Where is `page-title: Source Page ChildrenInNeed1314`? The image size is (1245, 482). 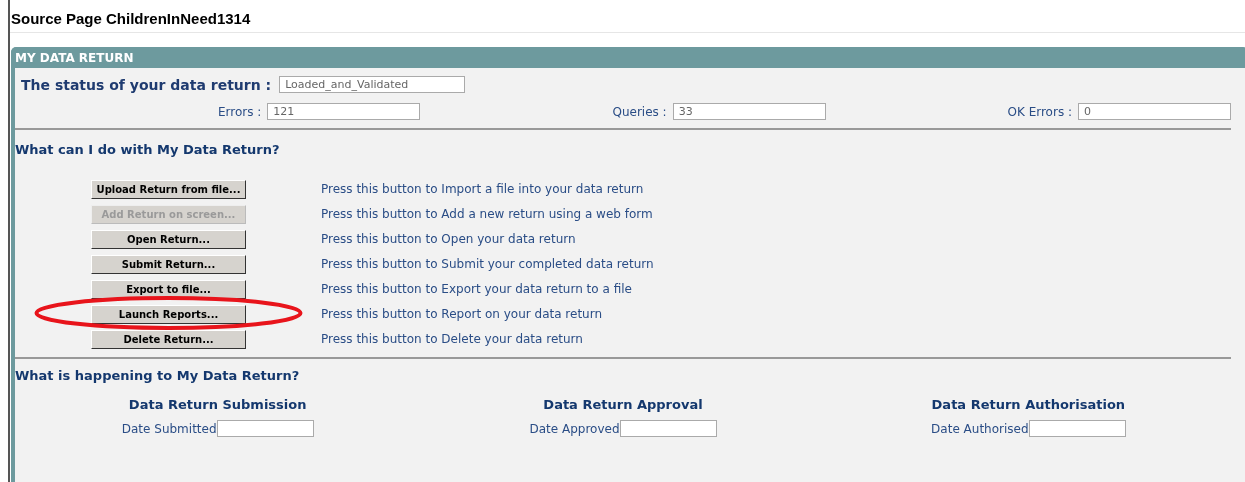 page-title: Source Page ChildrenInNeed1314 is located at coordinates (131, 19).